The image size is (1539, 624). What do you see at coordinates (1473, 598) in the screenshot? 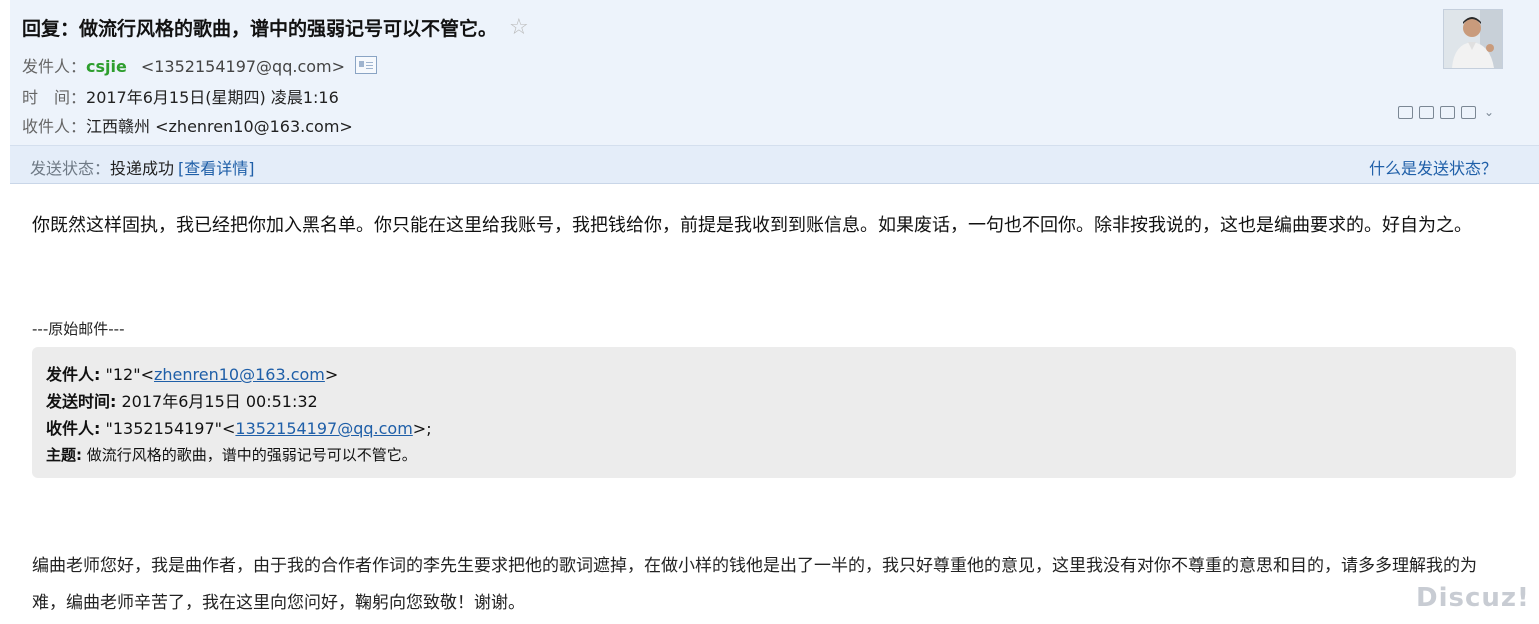
I see `discuz-watermark: Discuz!` at bounding box center [1473, 598].